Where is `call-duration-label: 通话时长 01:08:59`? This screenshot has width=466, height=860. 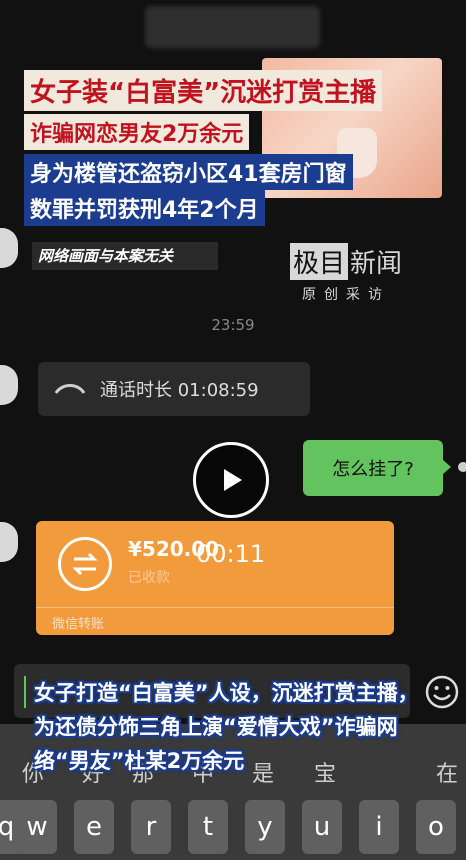 call-duration-label: 通话时长 01:08:59 is located at coordinates (179, 390).